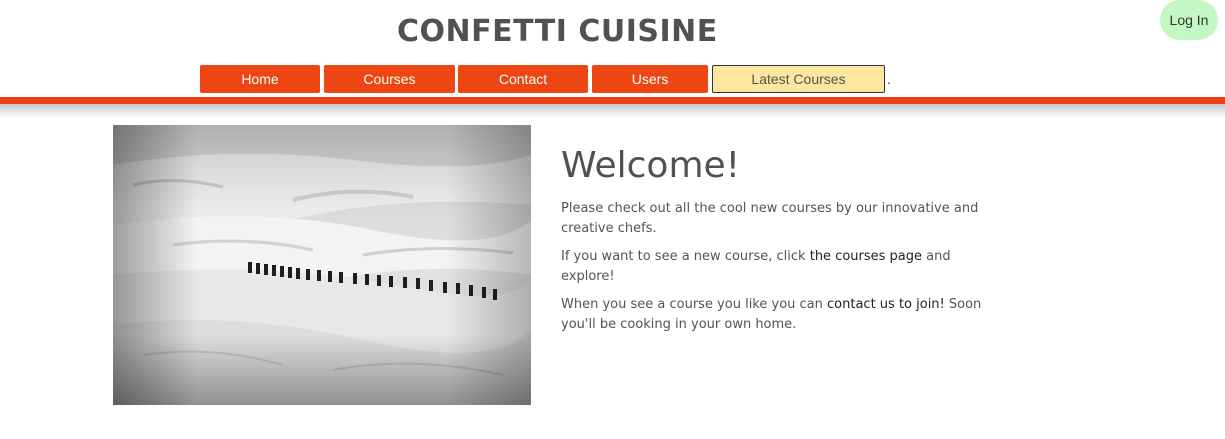 The height and width of the screenshot is (439, 1225). What do you see at coordinates (650, 79) in the screenshot?
I see `nav-item-users: Users` at bounding box center [650, 79].